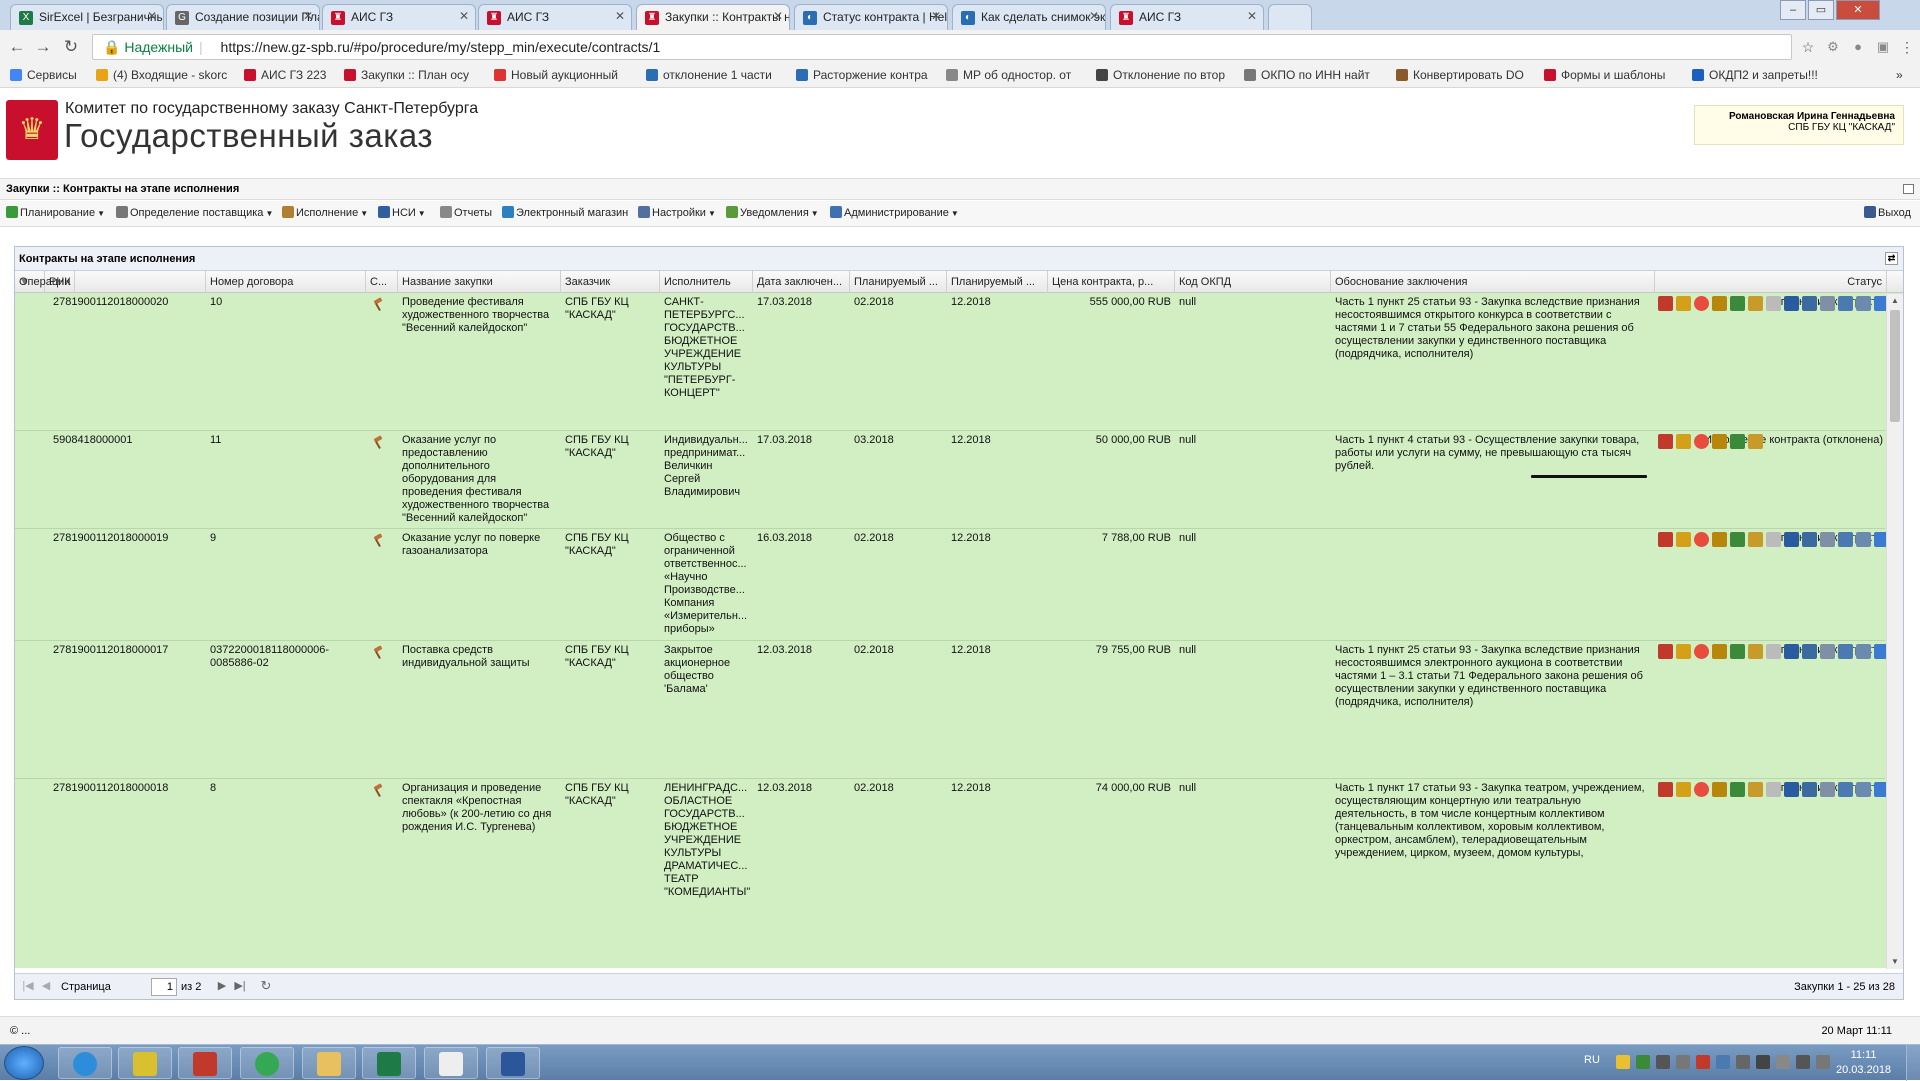 This screenshot has height=1081, width=1920. What do you see at coordinates (1008, 75) in the screenshot?
I see `bookmark-item: МР об одностор. от` at bounding box center [1008, 75].